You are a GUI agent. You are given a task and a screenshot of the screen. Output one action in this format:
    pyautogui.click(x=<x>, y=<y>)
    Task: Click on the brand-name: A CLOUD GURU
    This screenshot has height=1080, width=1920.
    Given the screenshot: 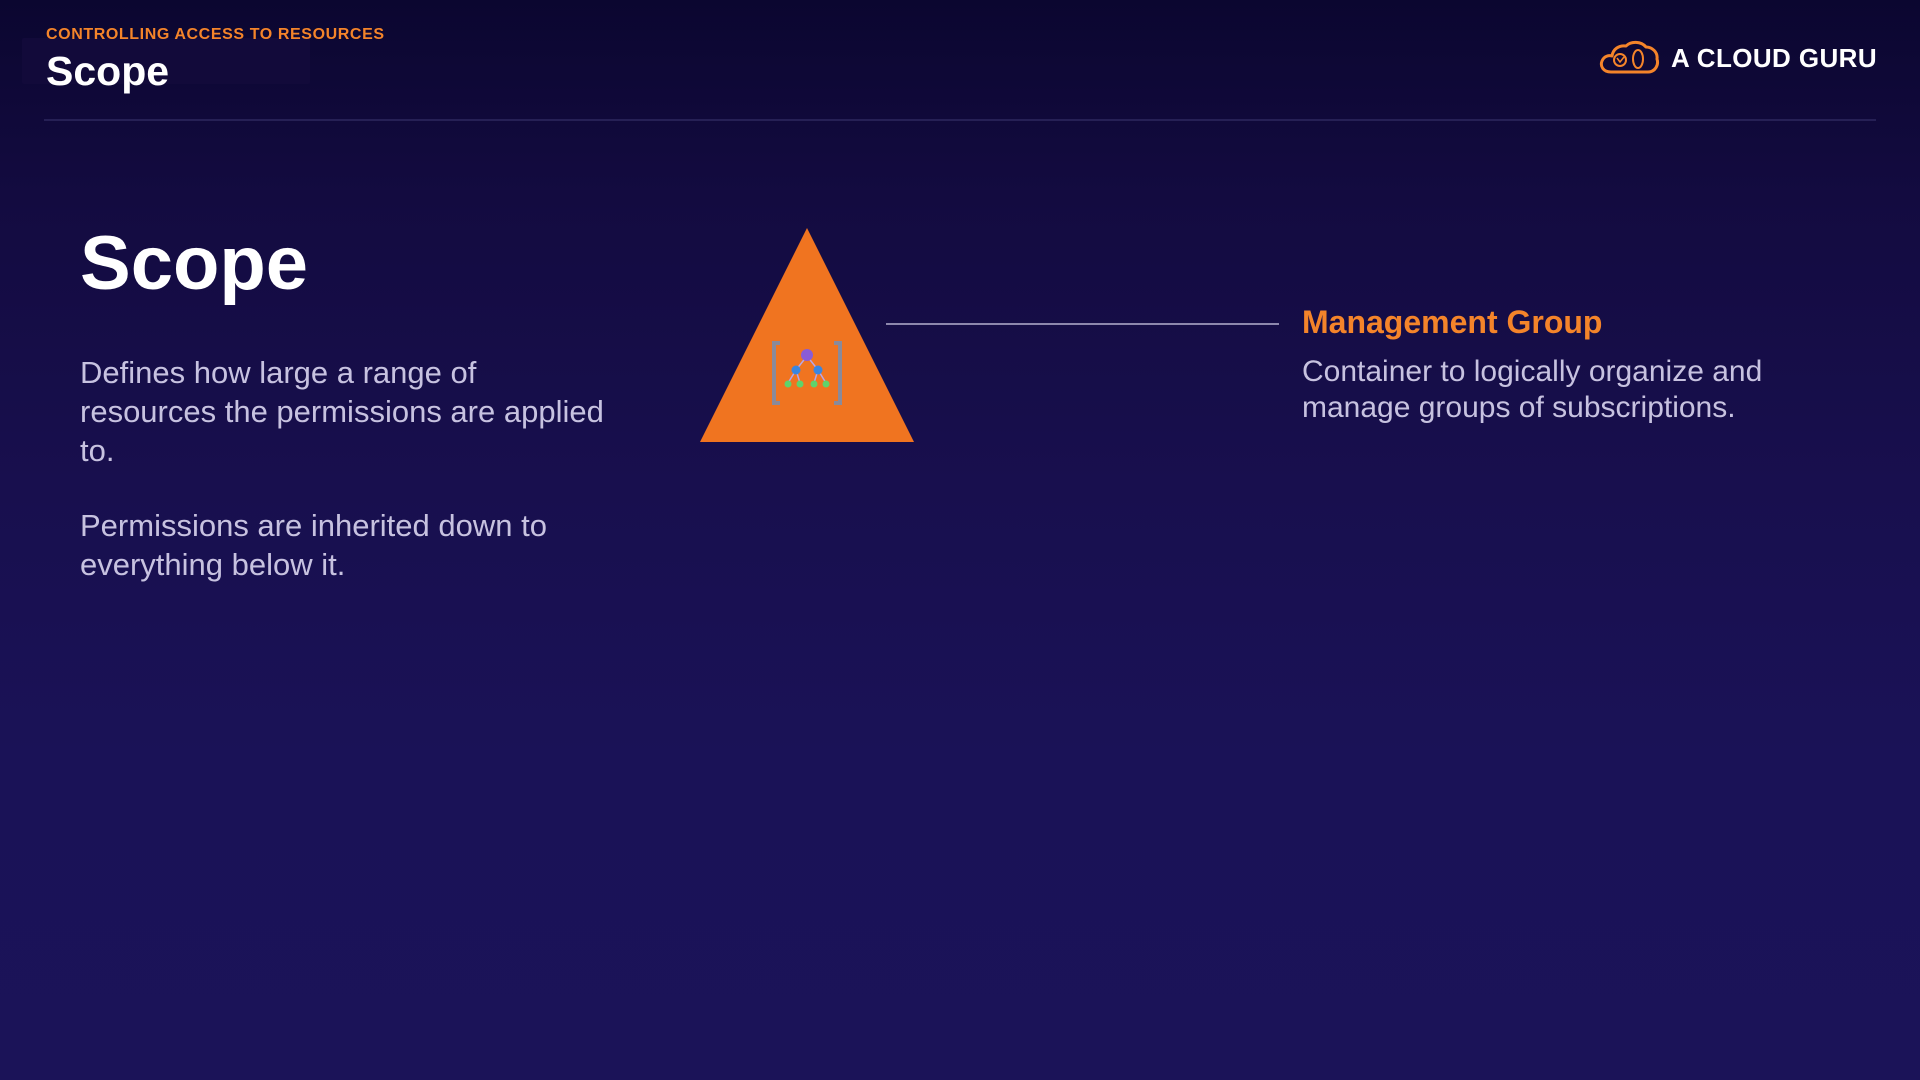 What is the action you would take?
    pyautogui.click(x=1773, y=57)
    